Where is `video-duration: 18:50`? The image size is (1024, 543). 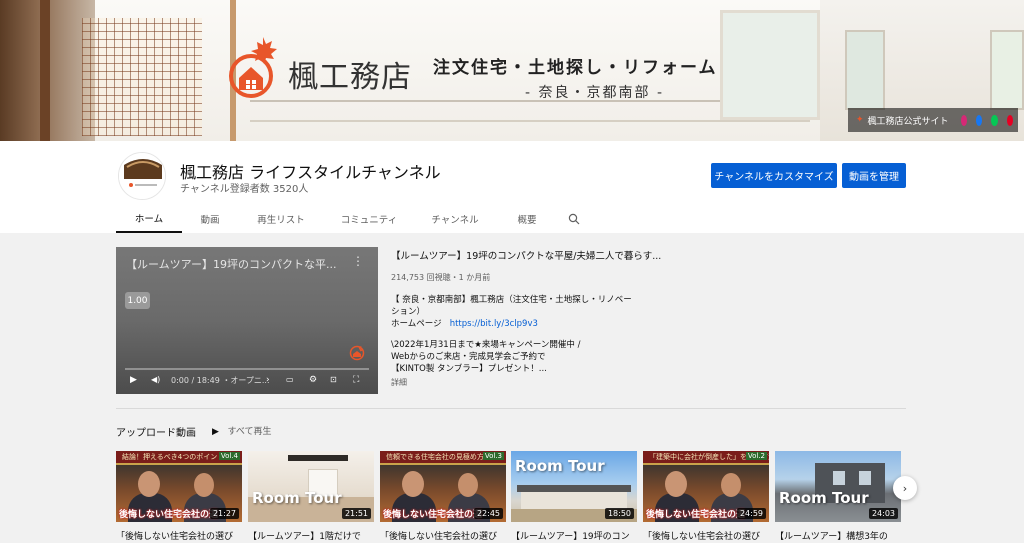 video-duration: 18:50 is located at coordinates (619, 513).